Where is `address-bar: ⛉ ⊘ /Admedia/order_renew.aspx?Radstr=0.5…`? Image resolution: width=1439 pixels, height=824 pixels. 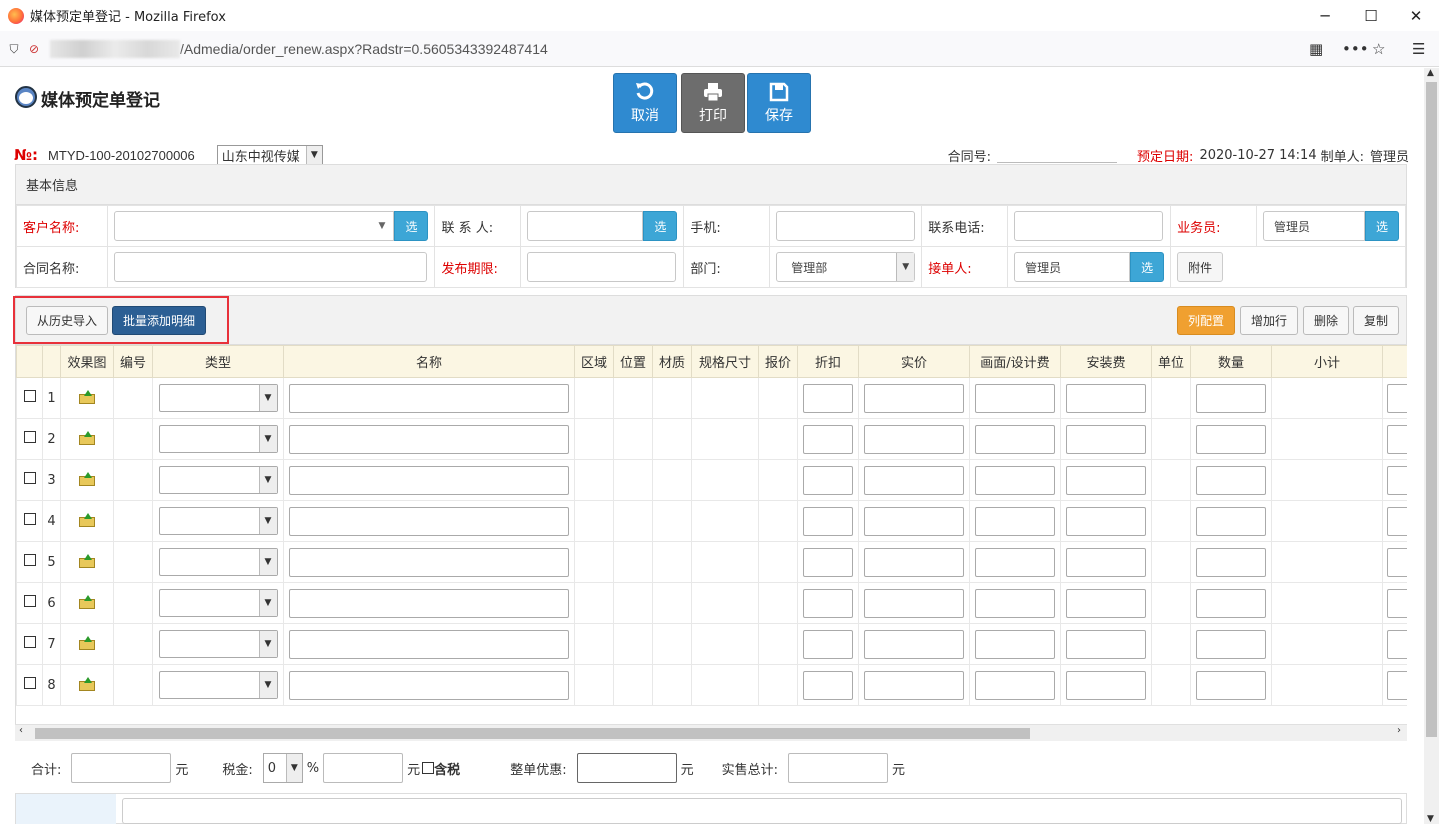
address-bar: ⛉ ⊘ /Admedia/order_renew.aspx?Radstr=0.5… is located at coordinates (701, 49).